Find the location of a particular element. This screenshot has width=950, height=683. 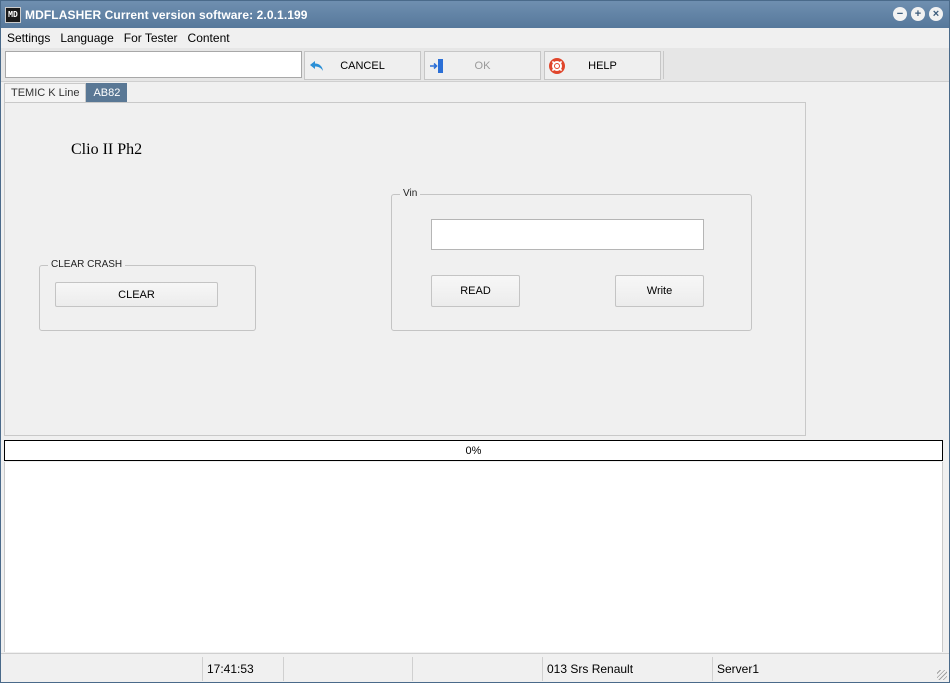

search-input is located at coordinates (153, 64).